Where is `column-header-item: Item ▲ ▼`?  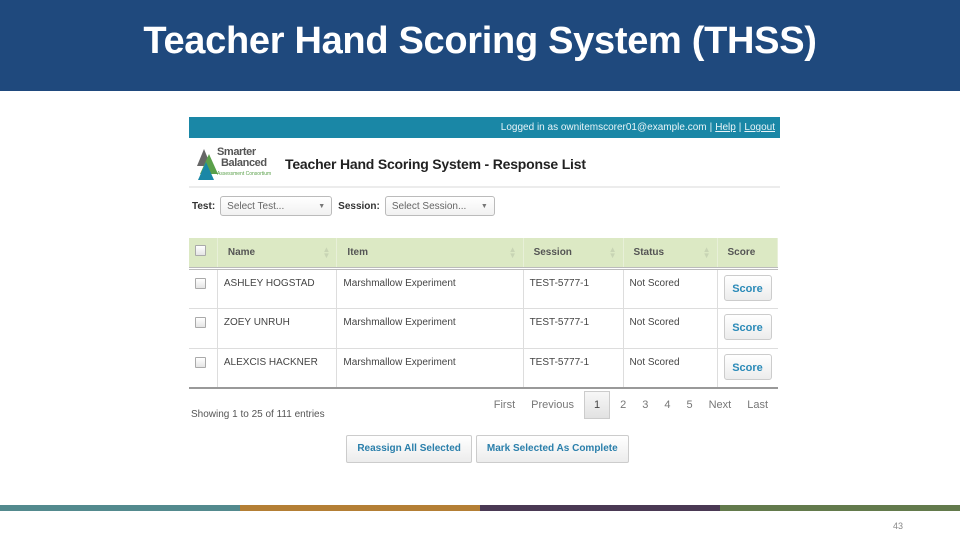 column-header-item: Item ▲ ▼ is located at coordinates (430, 253).